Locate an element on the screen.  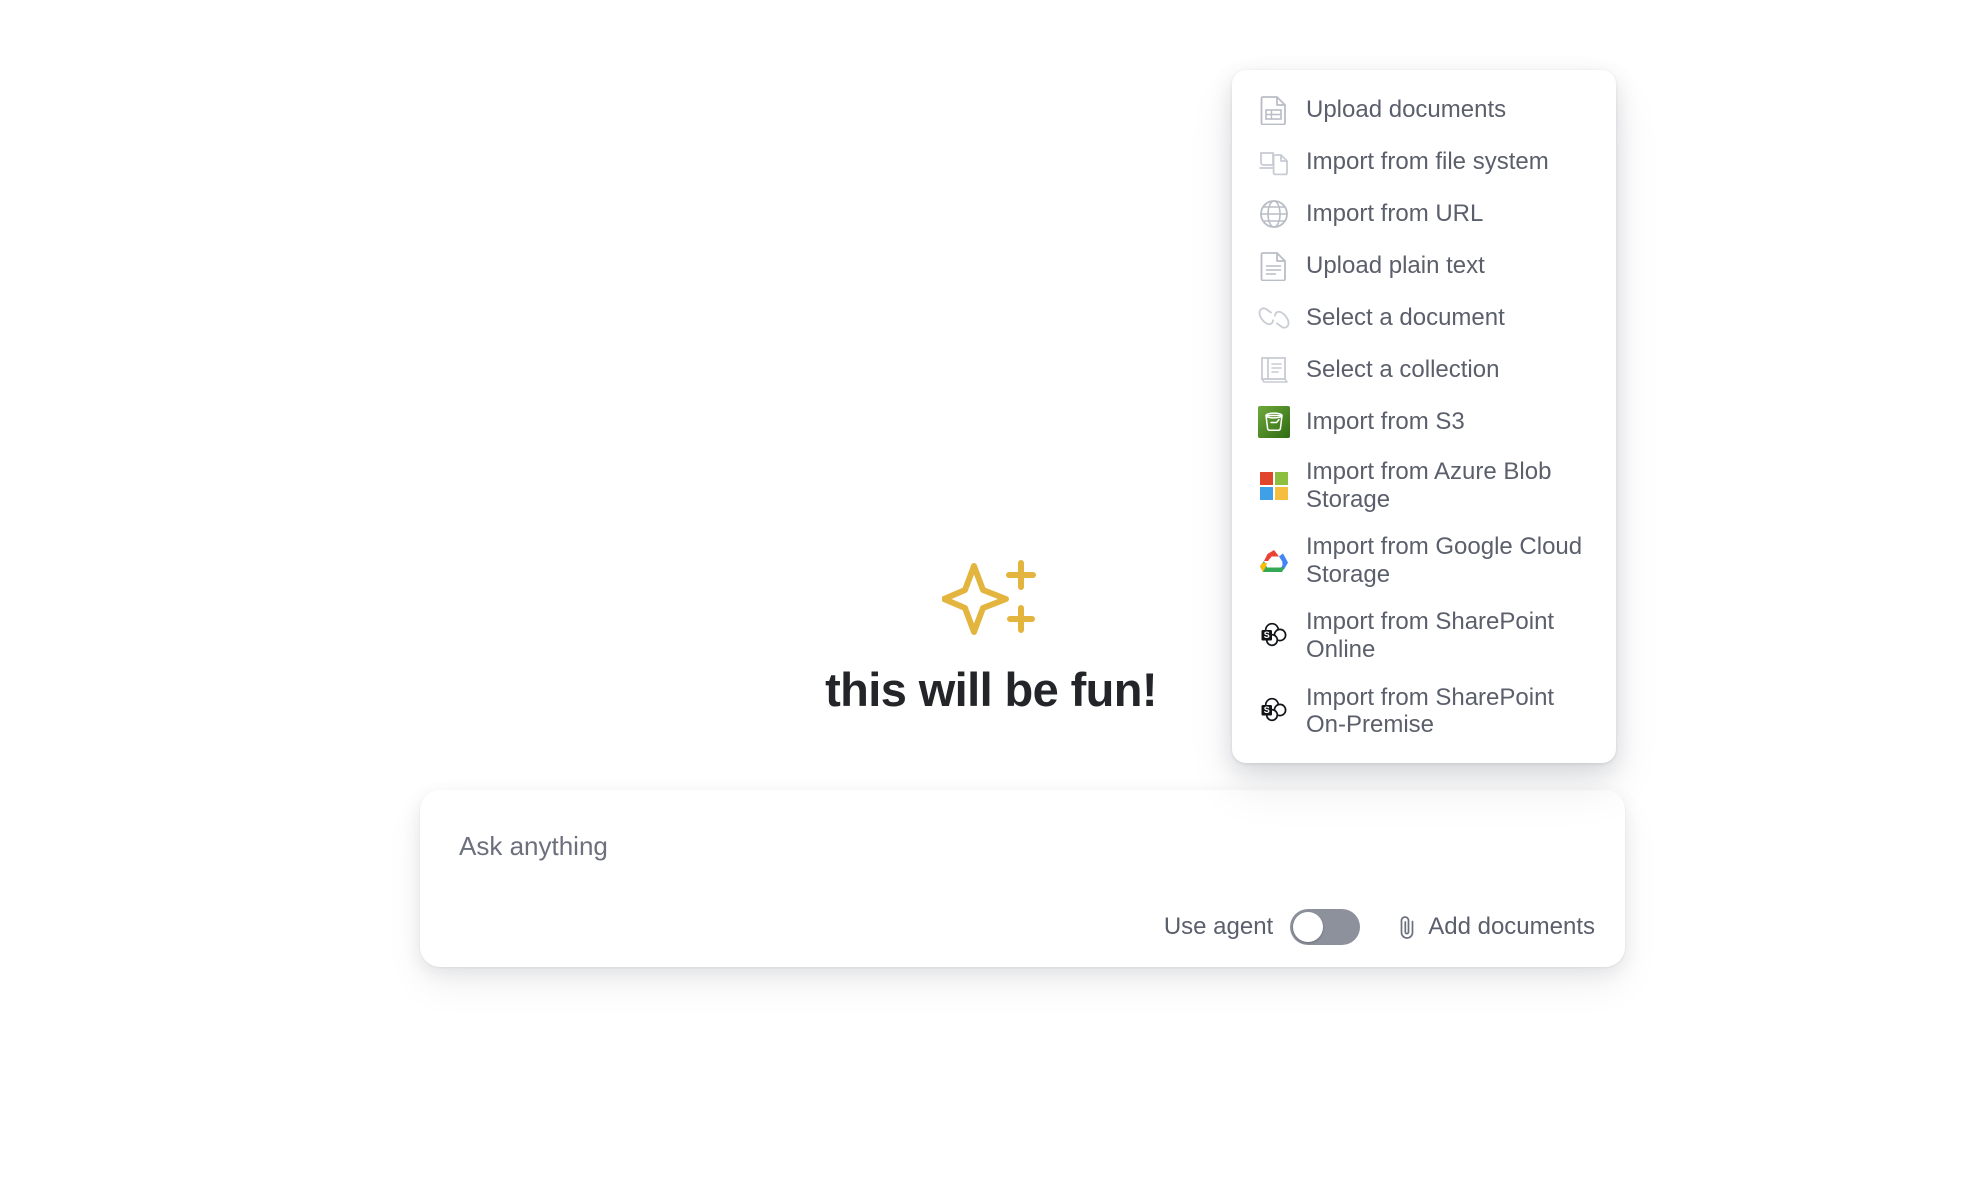
menu-item-label: Import from URL is located at coordinates (1395, 214).